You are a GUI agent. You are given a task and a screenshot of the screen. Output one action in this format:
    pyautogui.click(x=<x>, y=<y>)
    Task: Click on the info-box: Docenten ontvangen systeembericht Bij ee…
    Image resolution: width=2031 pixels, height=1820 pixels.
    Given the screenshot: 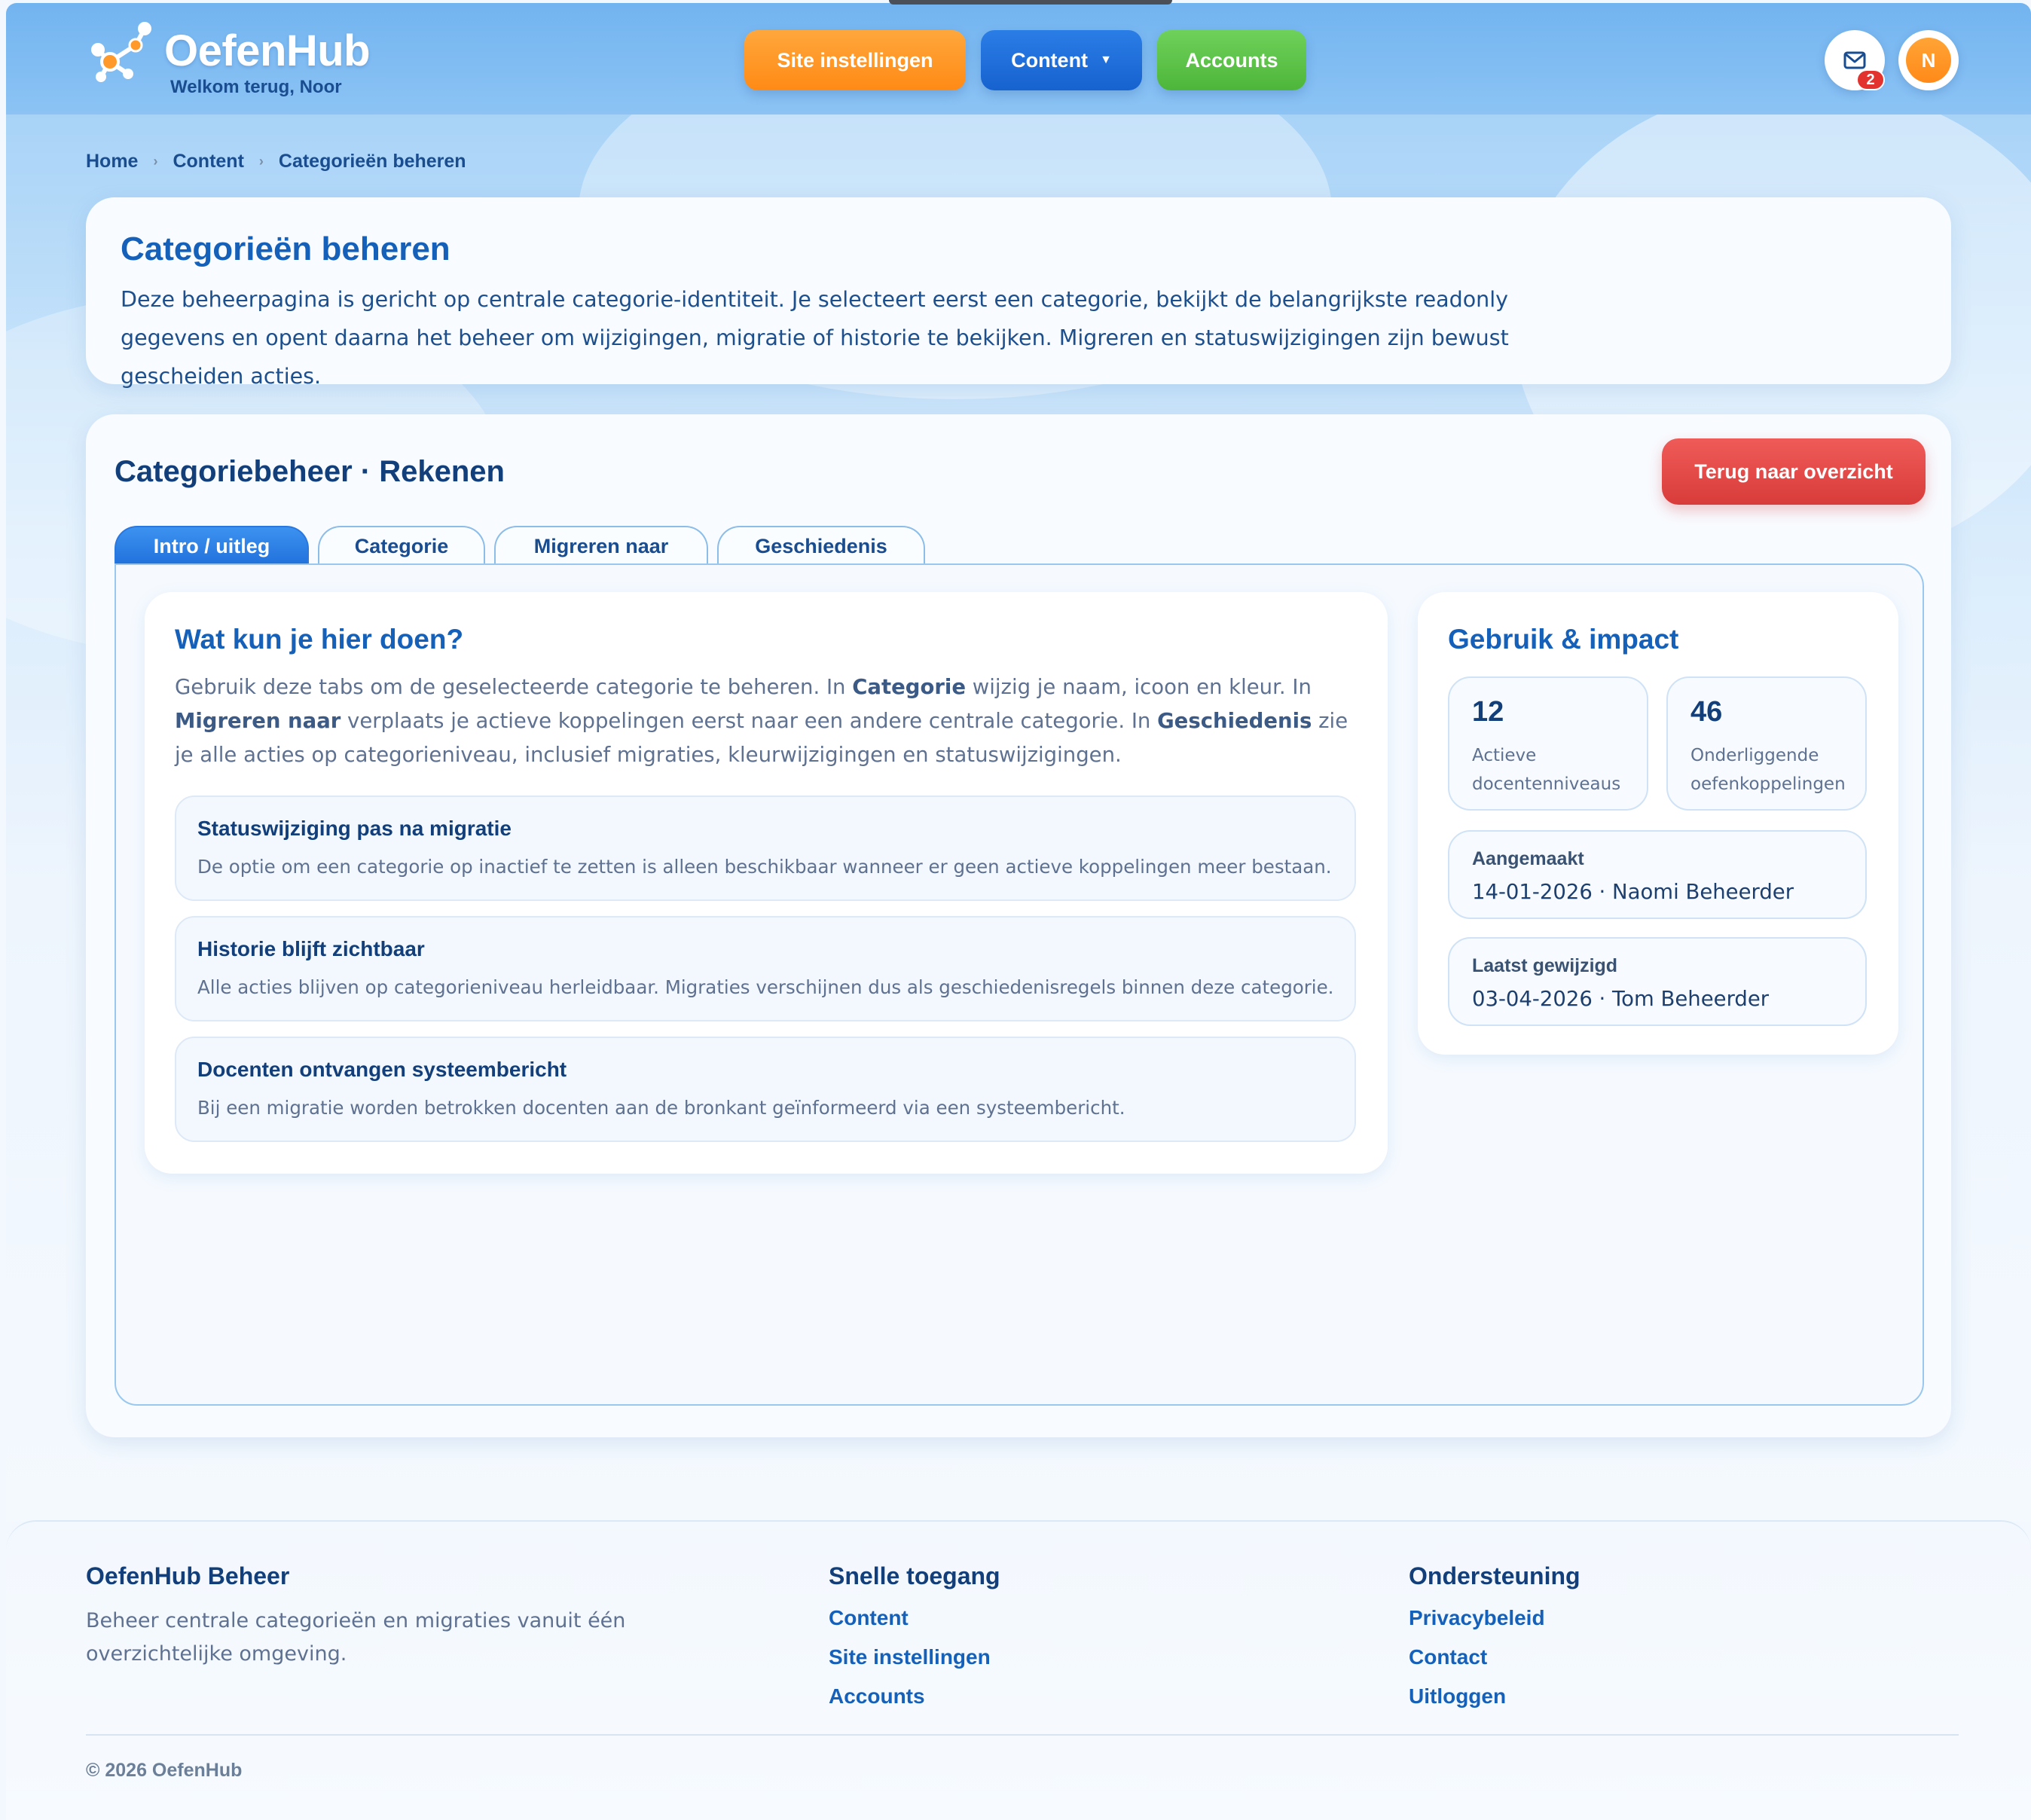 What is the action you would take?
    pyautogui.click(x=765, y=1089)
    